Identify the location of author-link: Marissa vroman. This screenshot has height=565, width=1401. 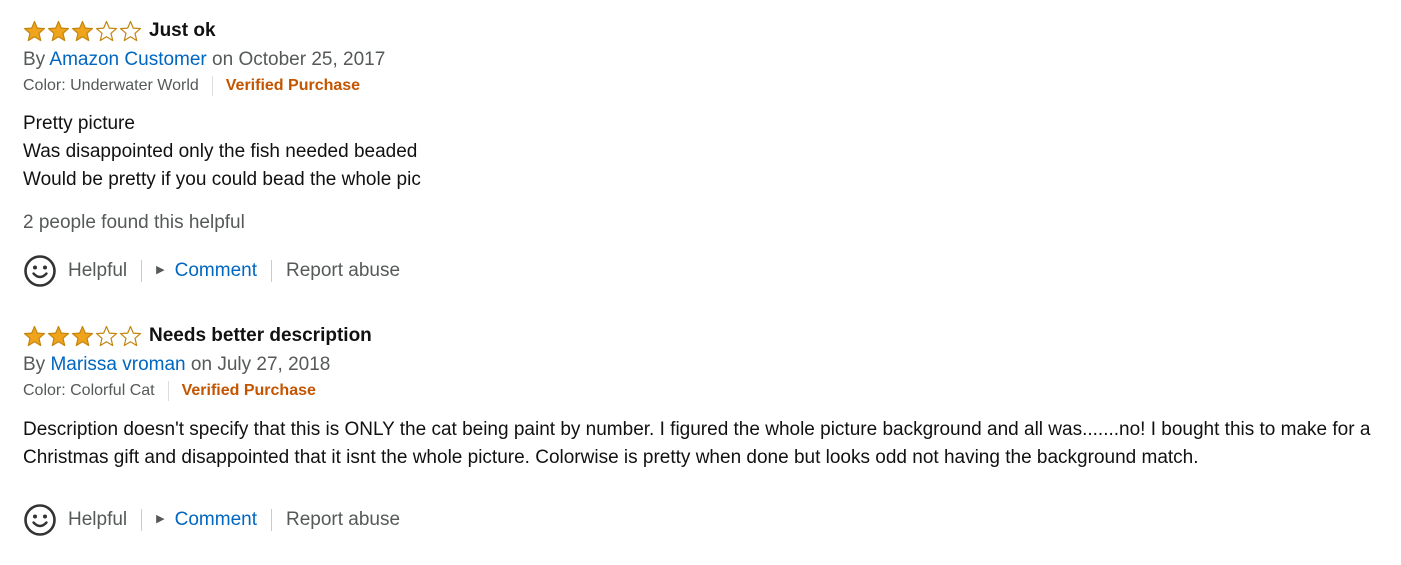
(117, 364).